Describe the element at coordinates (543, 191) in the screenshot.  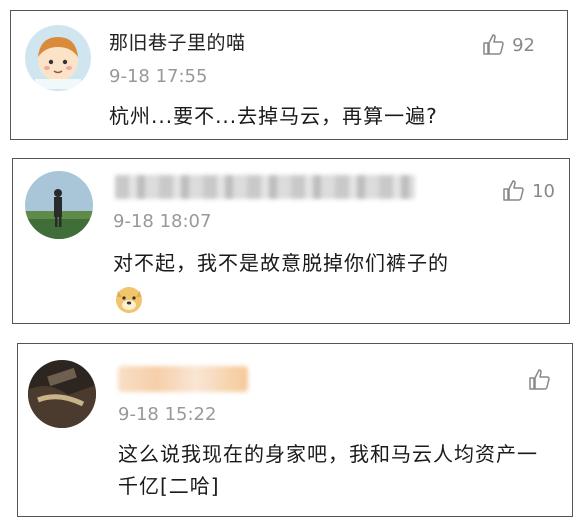
I see `like-count: 10` at that location.